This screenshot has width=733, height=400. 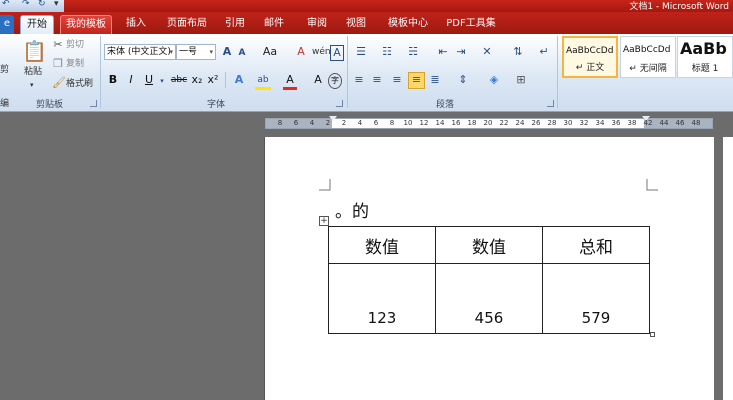 What do you see at coordinates (596, 298) in the screenshot?
I see `table-cell: 579` at bounding box center [596, 298].